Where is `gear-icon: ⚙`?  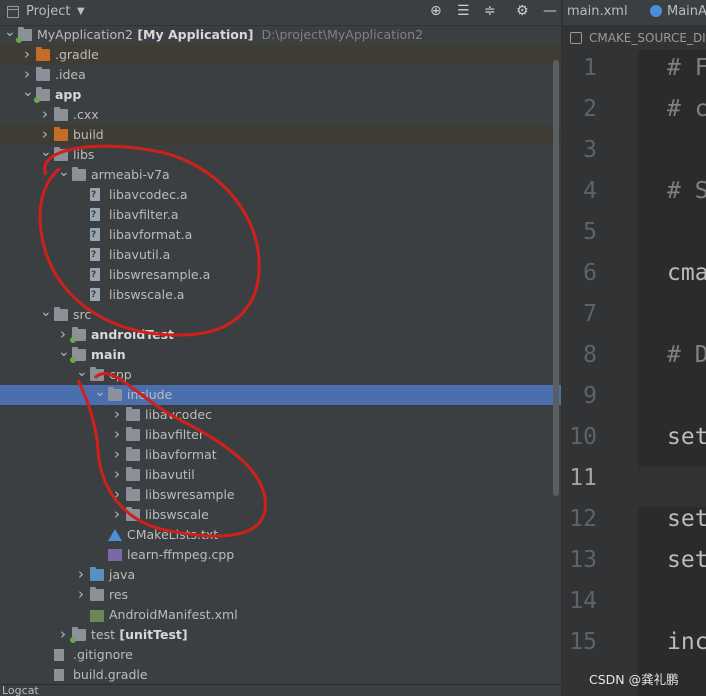
gear-icon: ⚙ is located at coordinates (522, 11).